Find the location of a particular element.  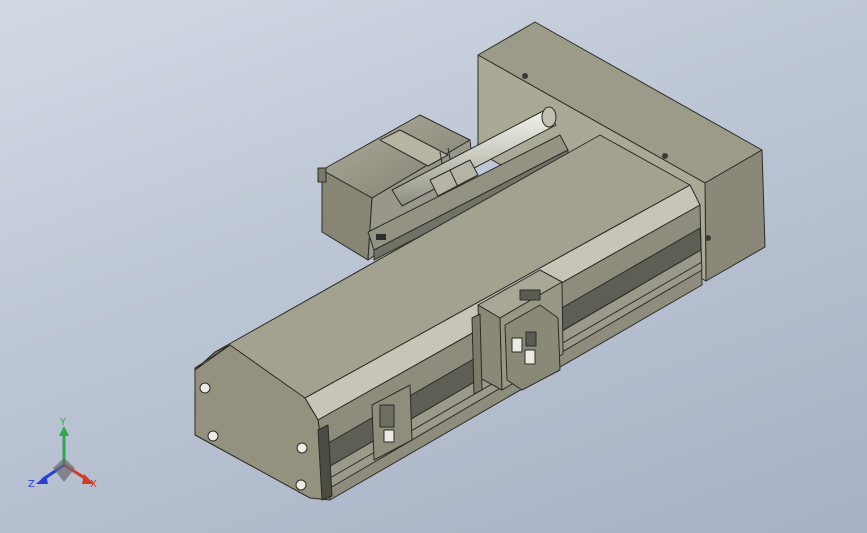

z-axis-arrow is located at coordinates (42, 479).